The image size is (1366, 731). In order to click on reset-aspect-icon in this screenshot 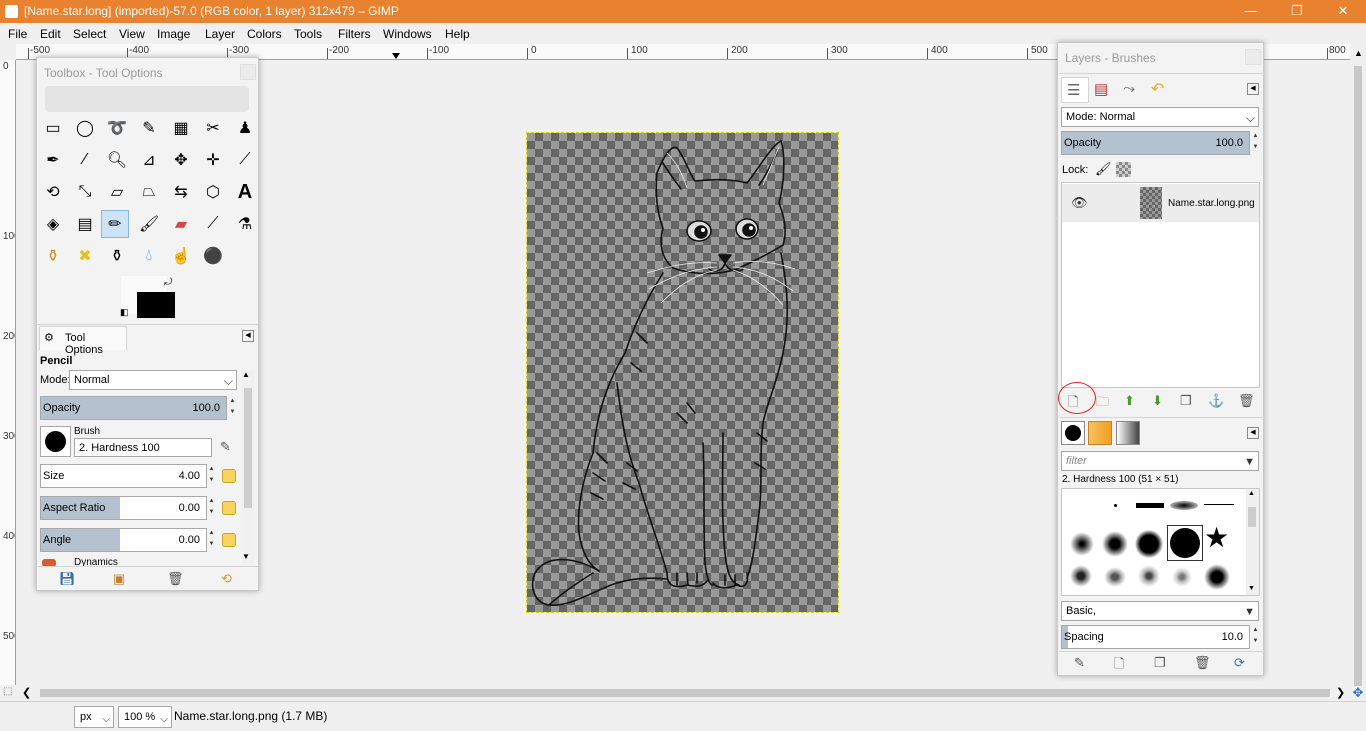, I will do `click(229, 508)`.